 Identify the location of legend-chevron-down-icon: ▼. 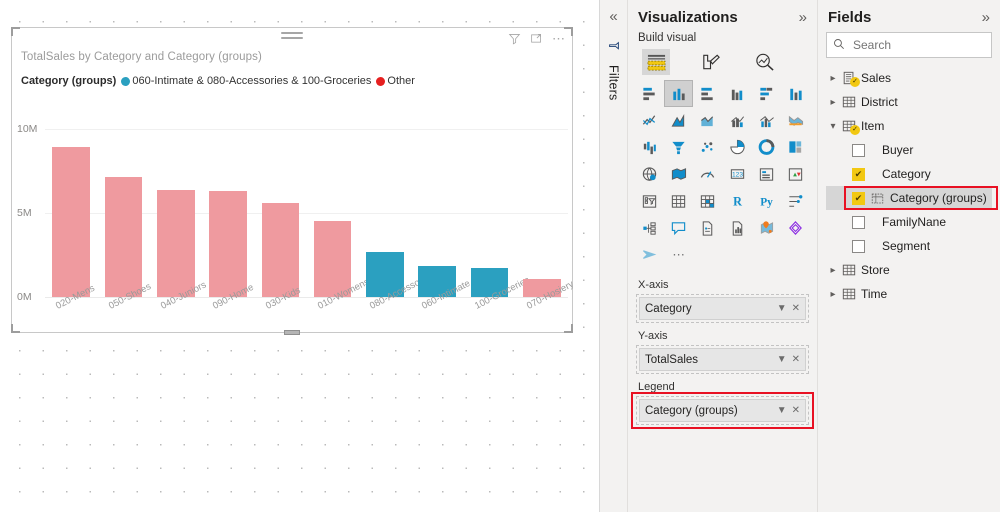
(782, 410).